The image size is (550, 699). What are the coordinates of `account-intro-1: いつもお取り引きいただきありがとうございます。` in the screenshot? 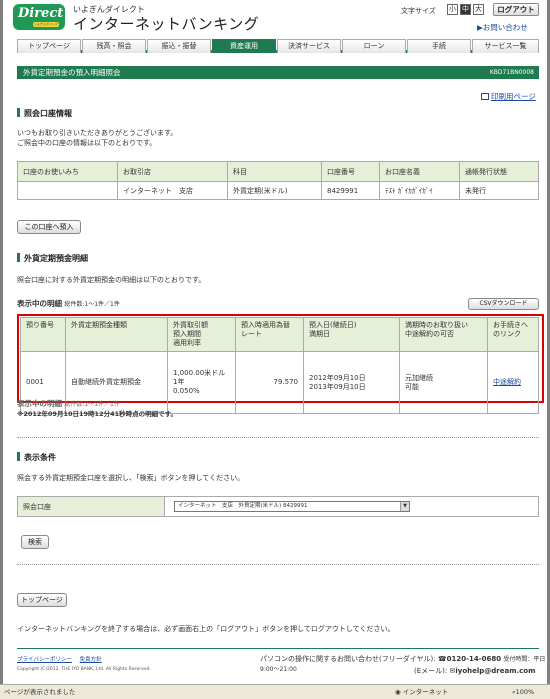 It's located at (97, 133).